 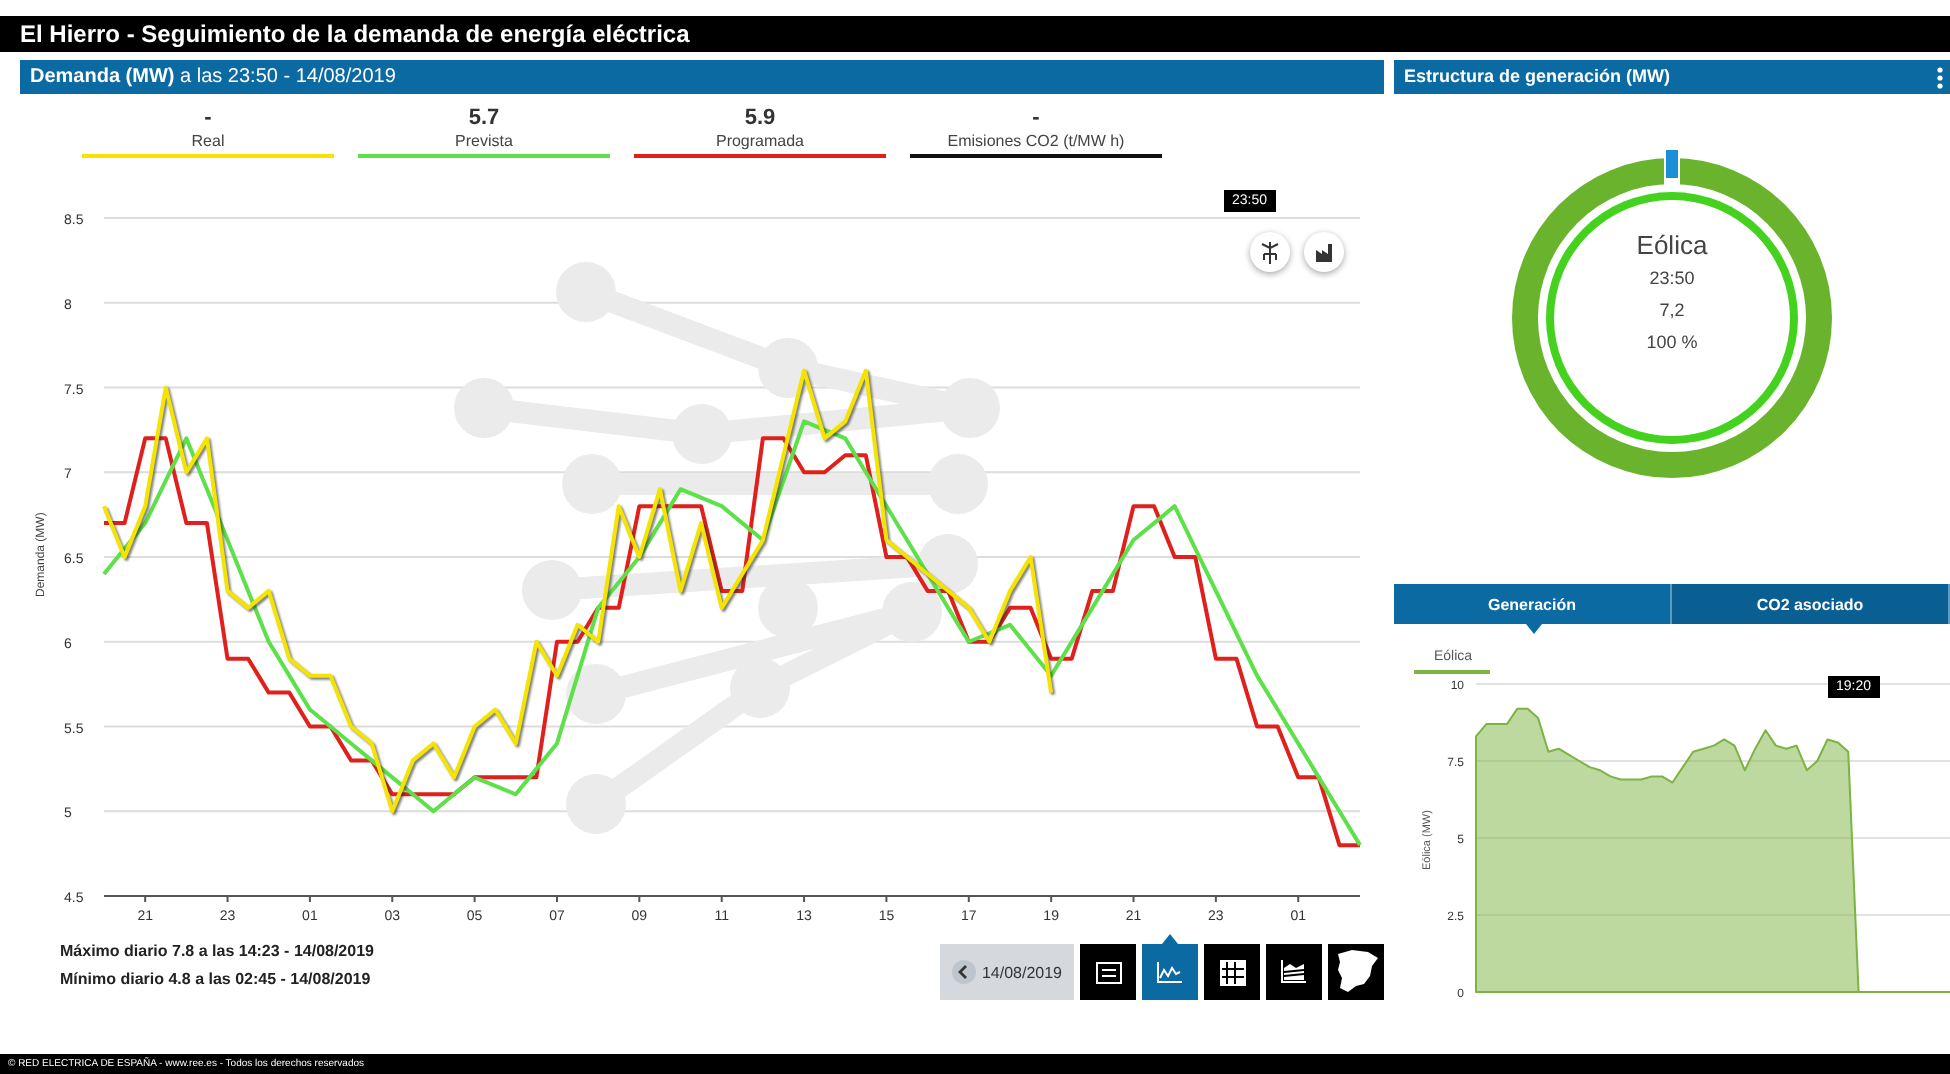 I want to click on table-icon, so click(x=1108, y=972).